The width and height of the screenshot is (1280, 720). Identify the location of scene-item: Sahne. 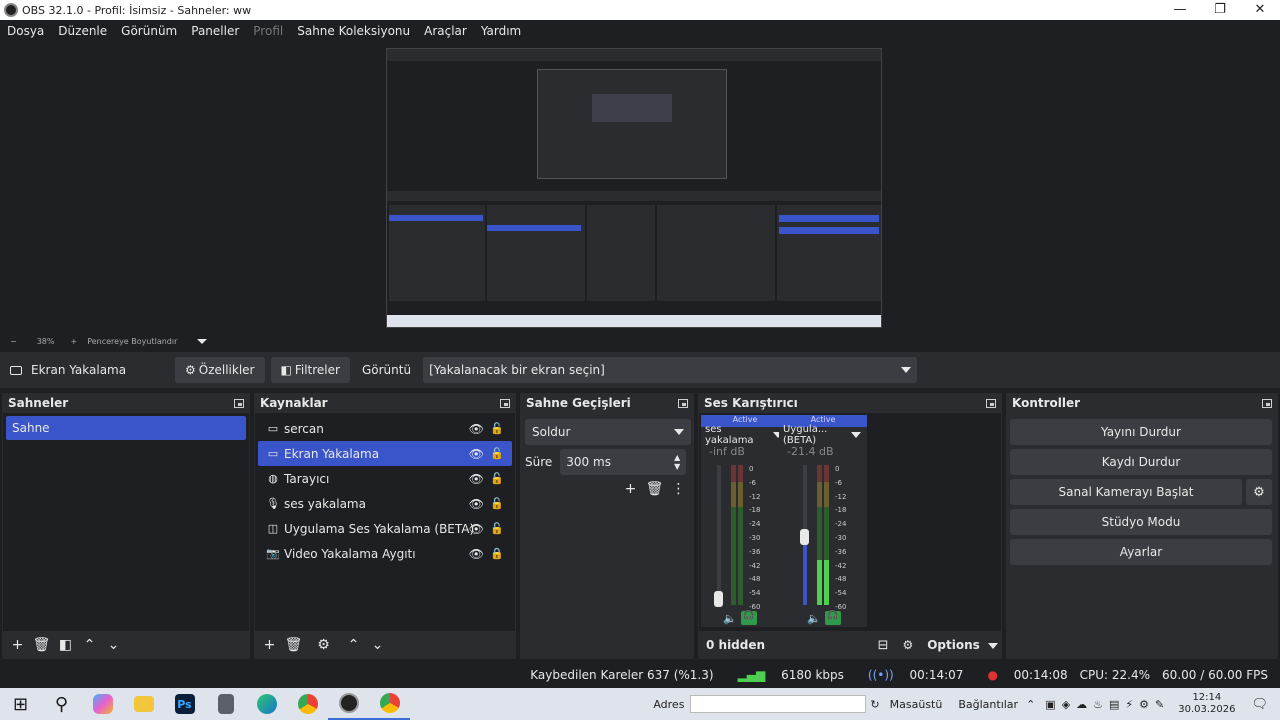
(126, 428).